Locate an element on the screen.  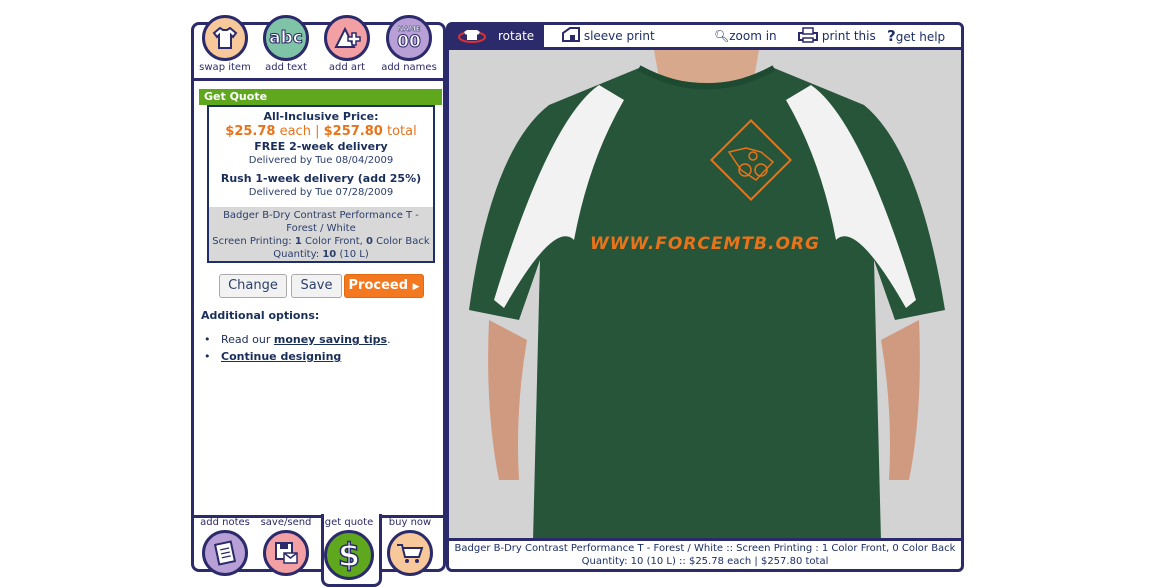
save-button: Save is located at coordinates (316, 286).